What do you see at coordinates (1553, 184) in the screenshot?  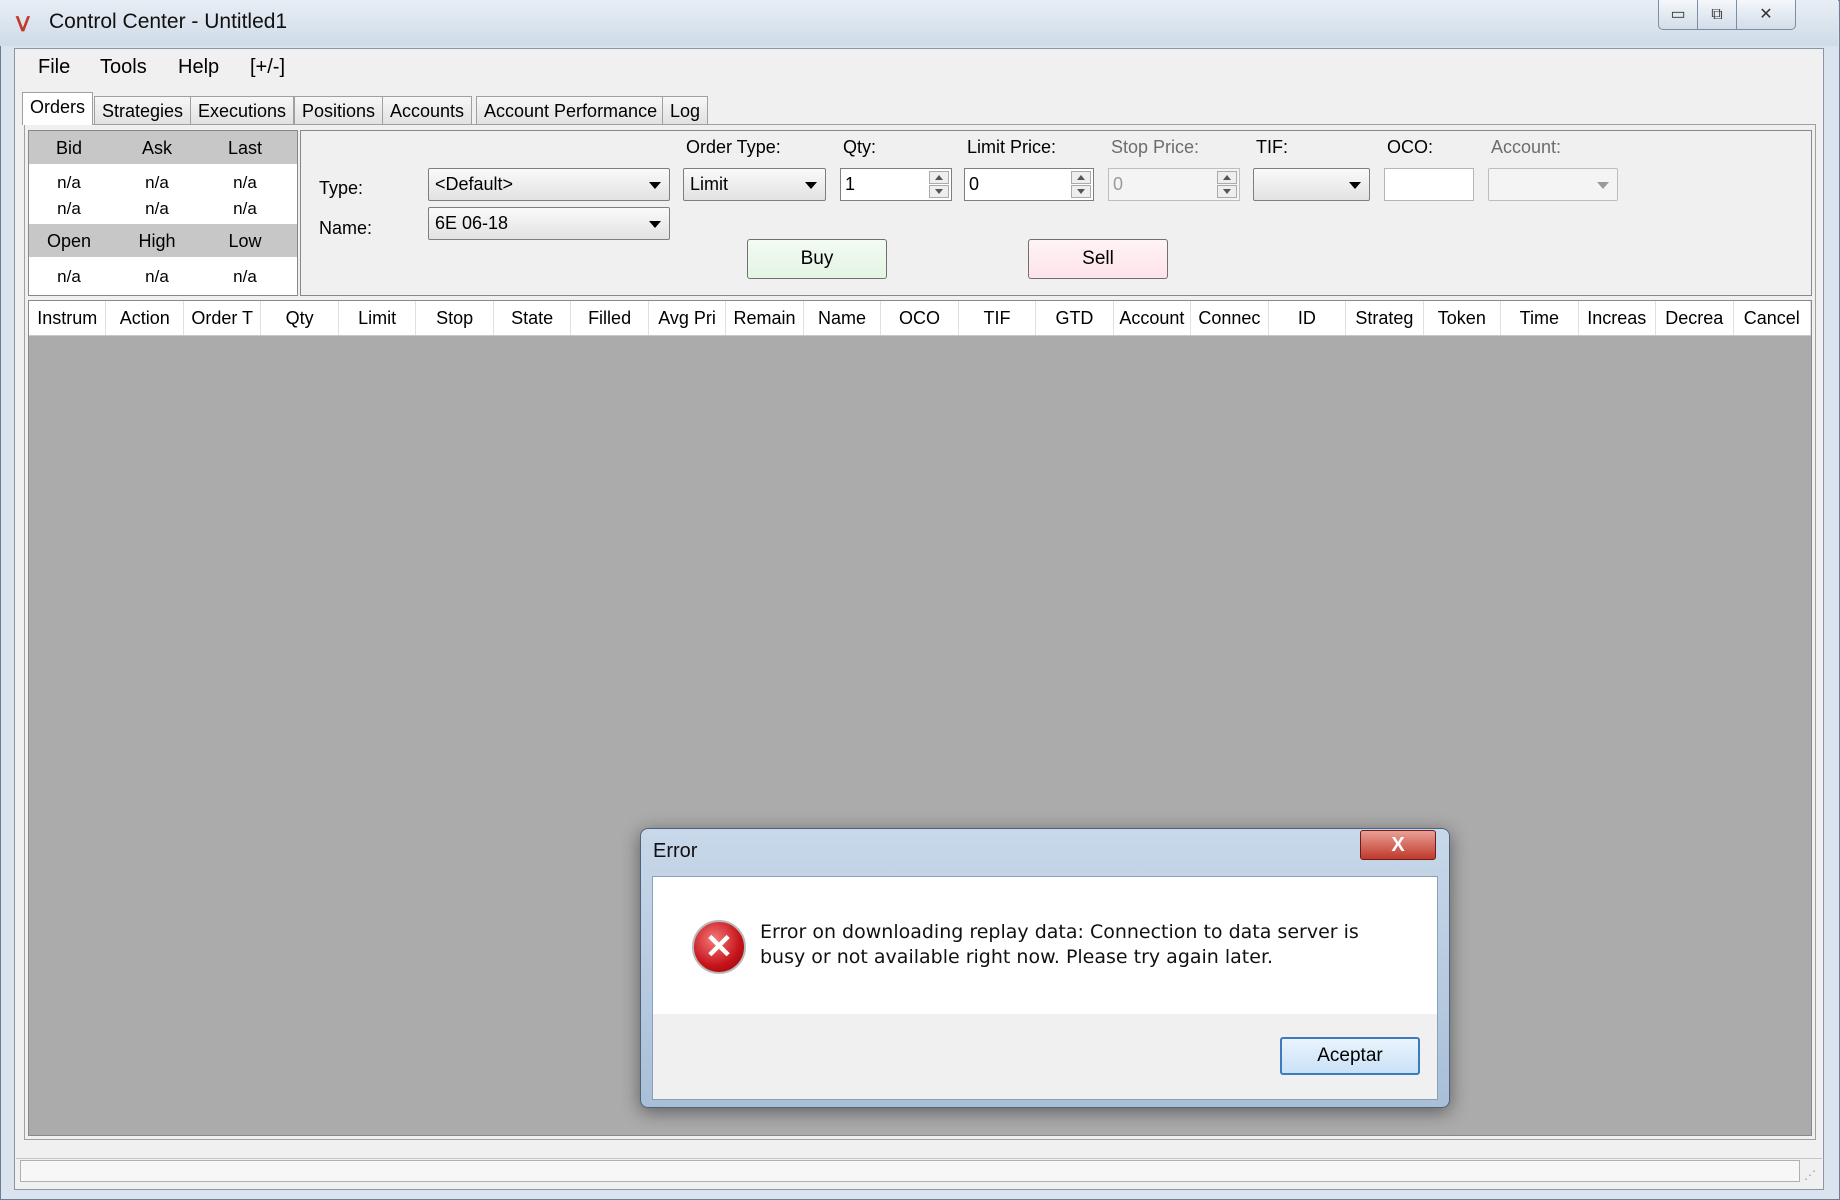 I see `account-select` at bounding box center [1553, 184].